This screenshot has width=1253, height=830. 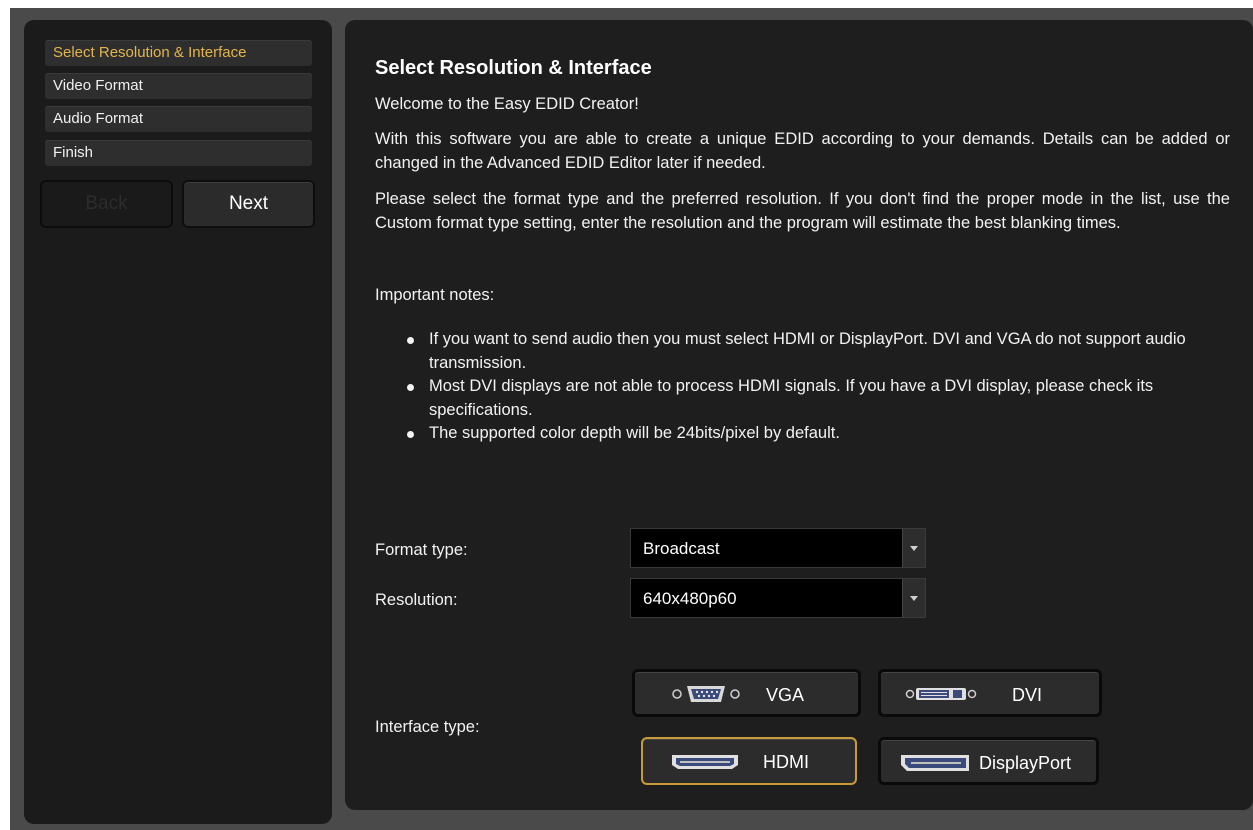 I want to click on interface-displayport-button: DisplayPort, so click(x=988, y=761).